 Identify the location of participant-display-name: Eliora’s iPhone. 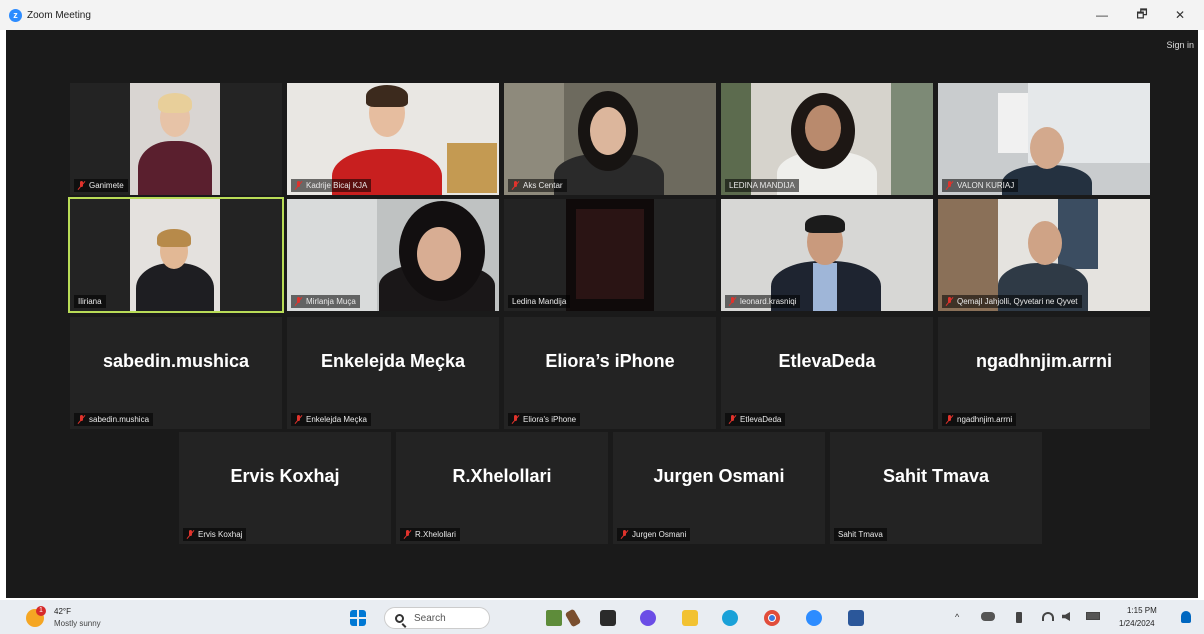
(610, 361).